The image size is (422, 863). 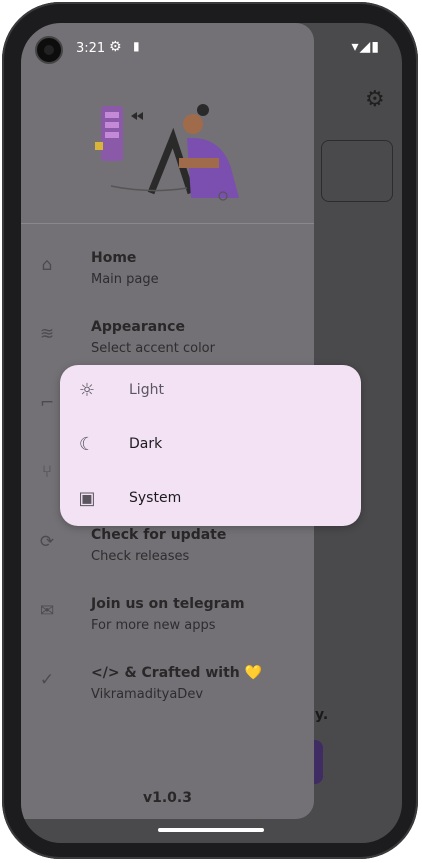 I want to click on drawer-item-home: ⌂ Home Main page, so click(x=167, y=281).